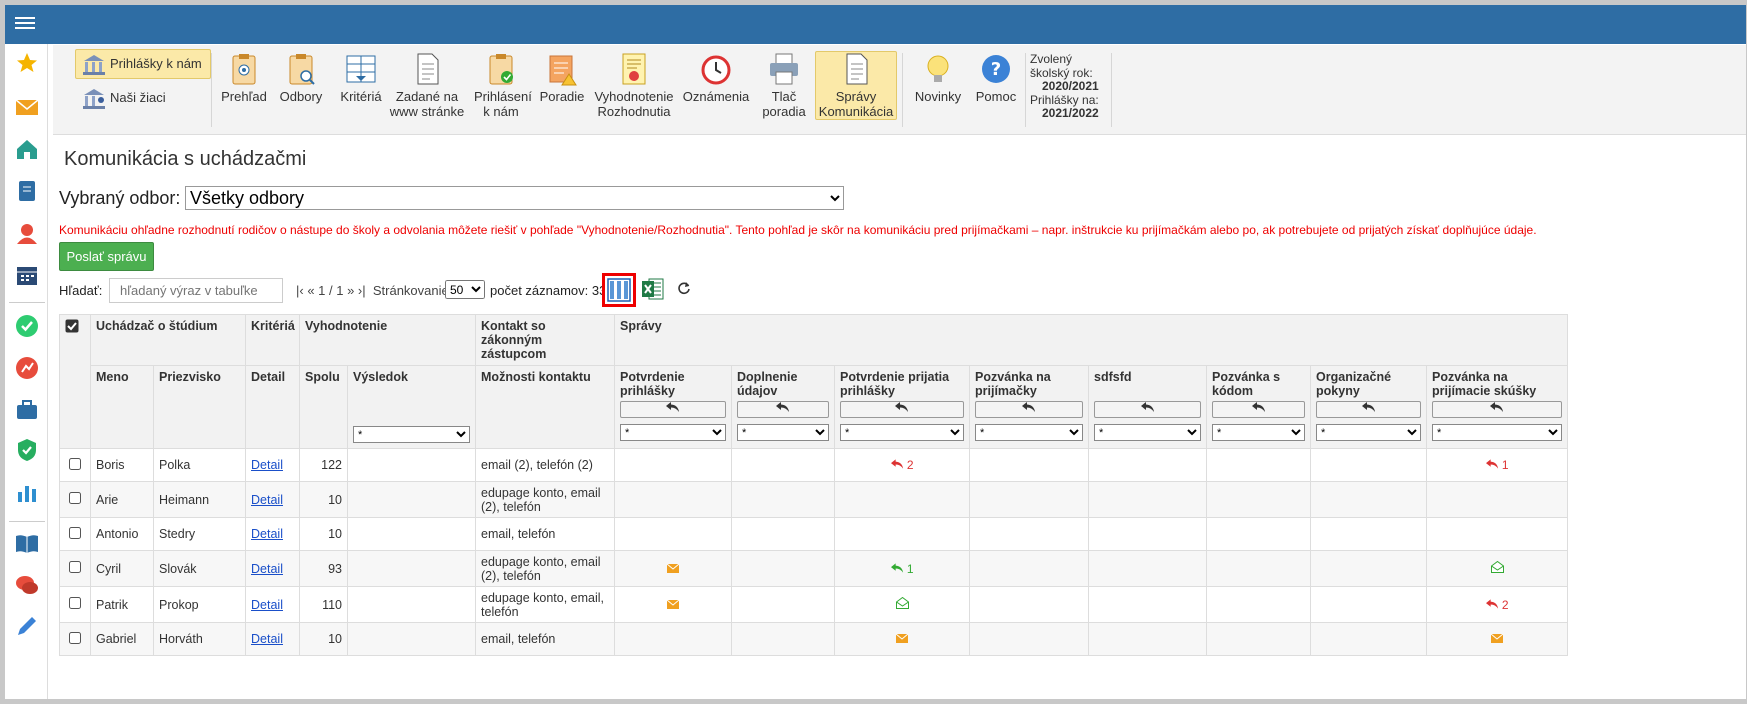  I want to click on field-of-study-select: Všetky odbory, so click(514, 198).